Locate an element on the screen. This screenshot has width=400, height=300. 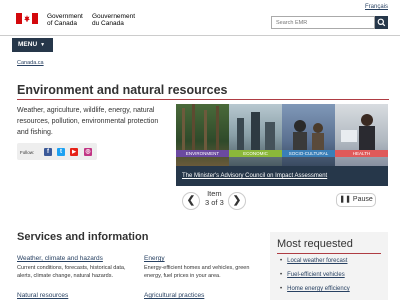
service-link-energy: Energy is located at coordinates (154, 258).